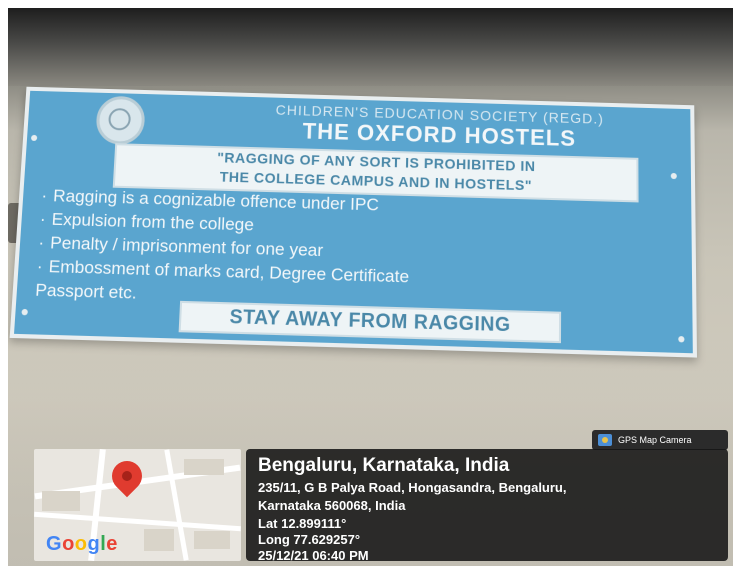 Image resolution: width=741 pixels, height=574 pixels. What do you see at coordinates (370, 47) in the screenshot?
I see `ceiling` at bounding box center [370, 47].